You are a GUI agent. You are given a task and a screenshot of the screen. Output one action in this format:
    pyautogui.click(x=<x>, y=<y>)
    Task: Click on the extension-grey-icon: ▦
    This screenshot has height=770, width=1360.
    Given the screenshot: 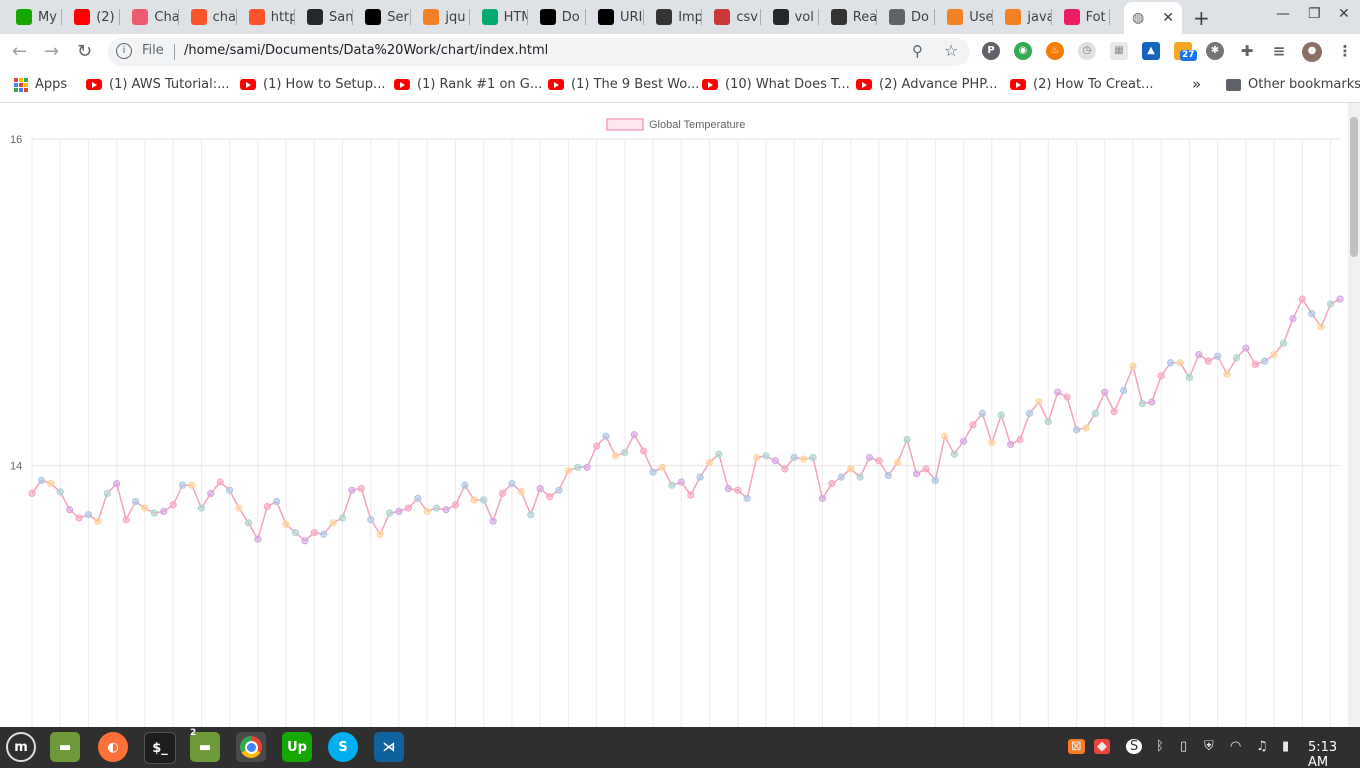 What is the action you would take?
    pyautogui.click(x=1119, y=51)
    